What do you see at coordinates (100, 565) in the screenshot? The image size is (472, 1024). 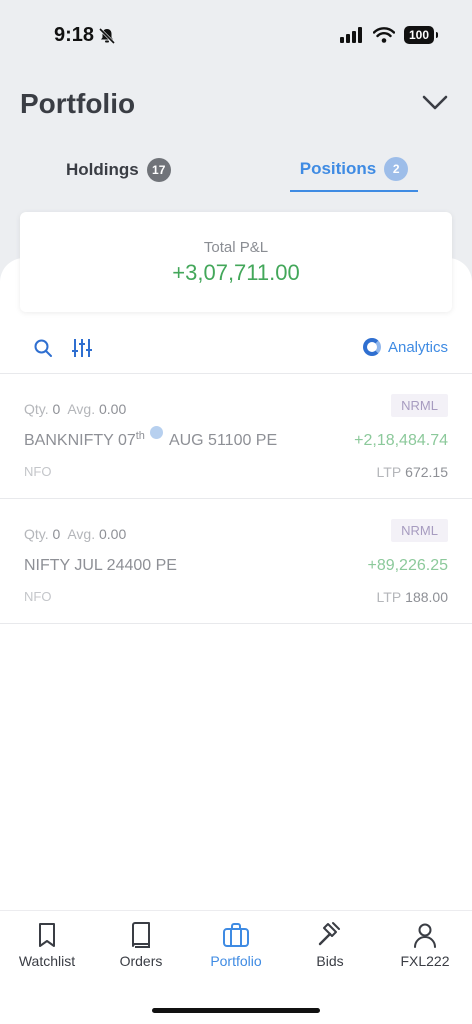 I see `instrument-name: NIFTY JUL 24400 PE` at bounding box center [100, 565].